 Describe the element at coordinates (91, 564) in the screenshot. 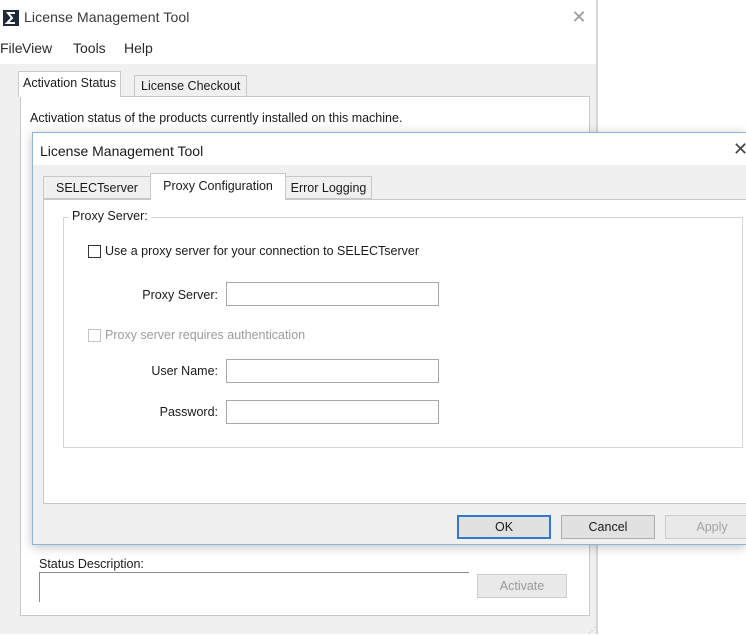

I see `status-description-label: Status Description:` at that location.